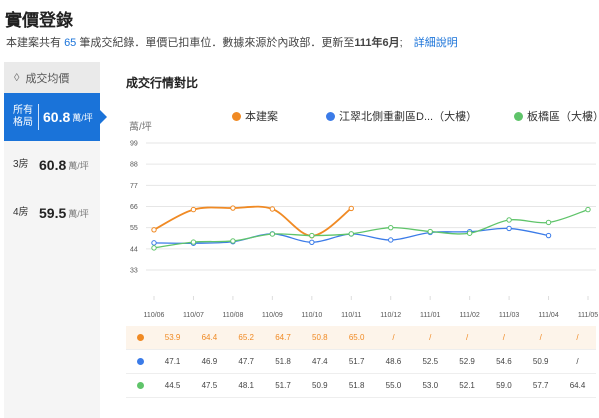  I want to click on table-cell: 48.1, so click(246, 385).